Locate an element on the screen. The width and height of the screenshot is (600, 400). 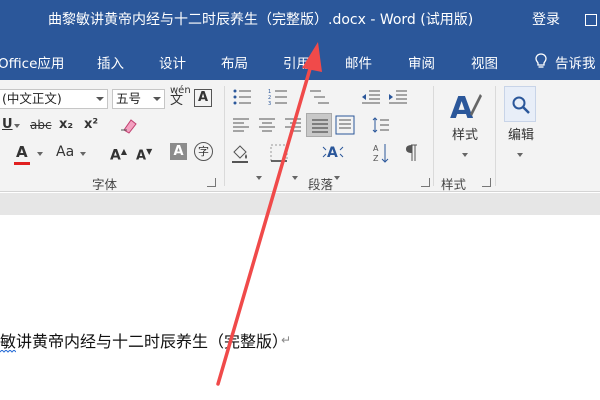
magnifier-icon is located at coordinates (521, 105).